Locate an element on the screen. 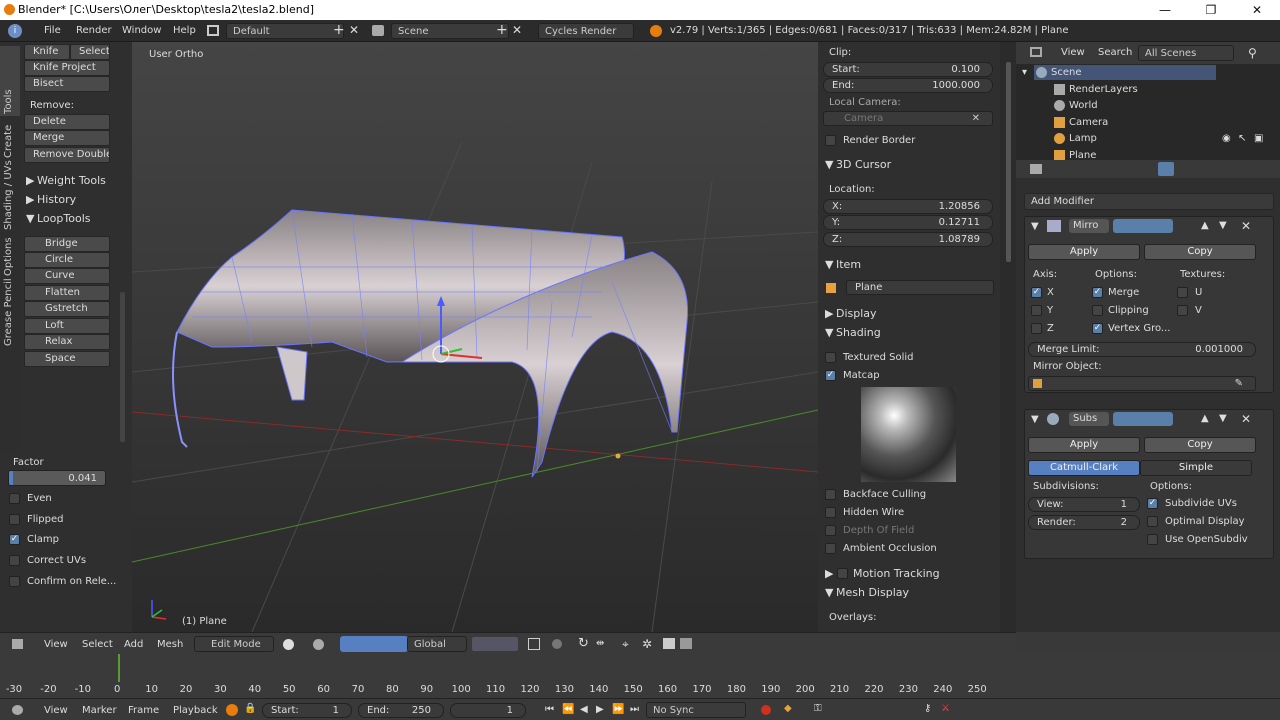  mirror-apply-button: Apply is located at coordinates (1084, 252).